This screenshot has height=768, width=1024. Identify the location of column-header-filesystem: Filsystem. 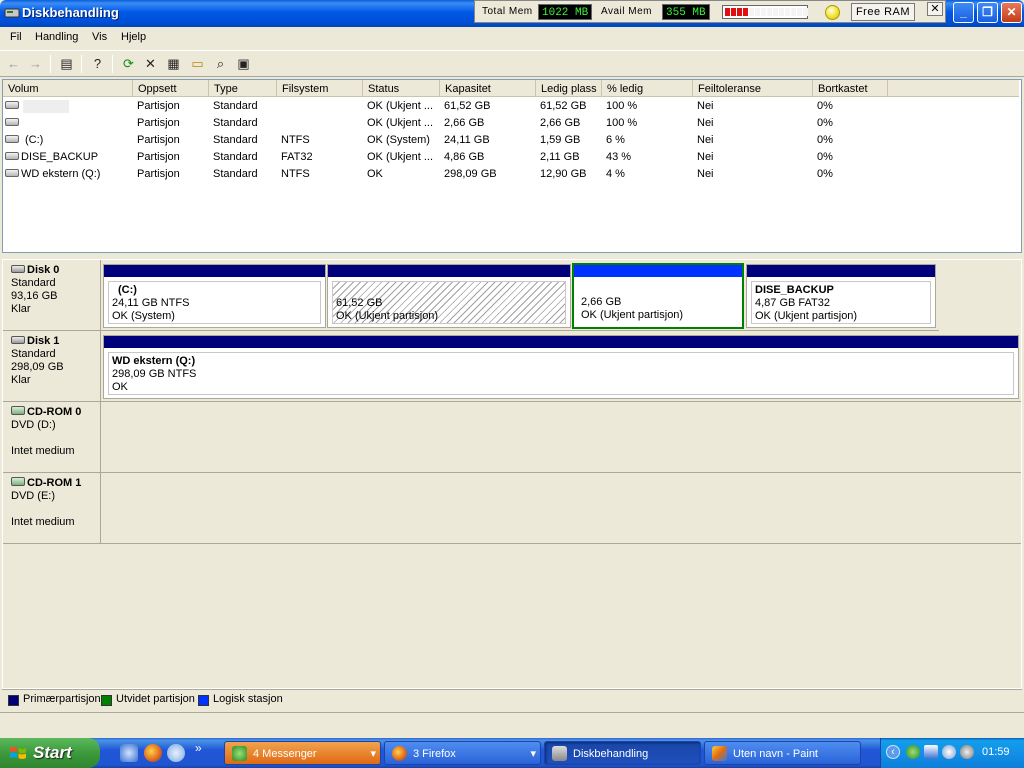
(320, 88).